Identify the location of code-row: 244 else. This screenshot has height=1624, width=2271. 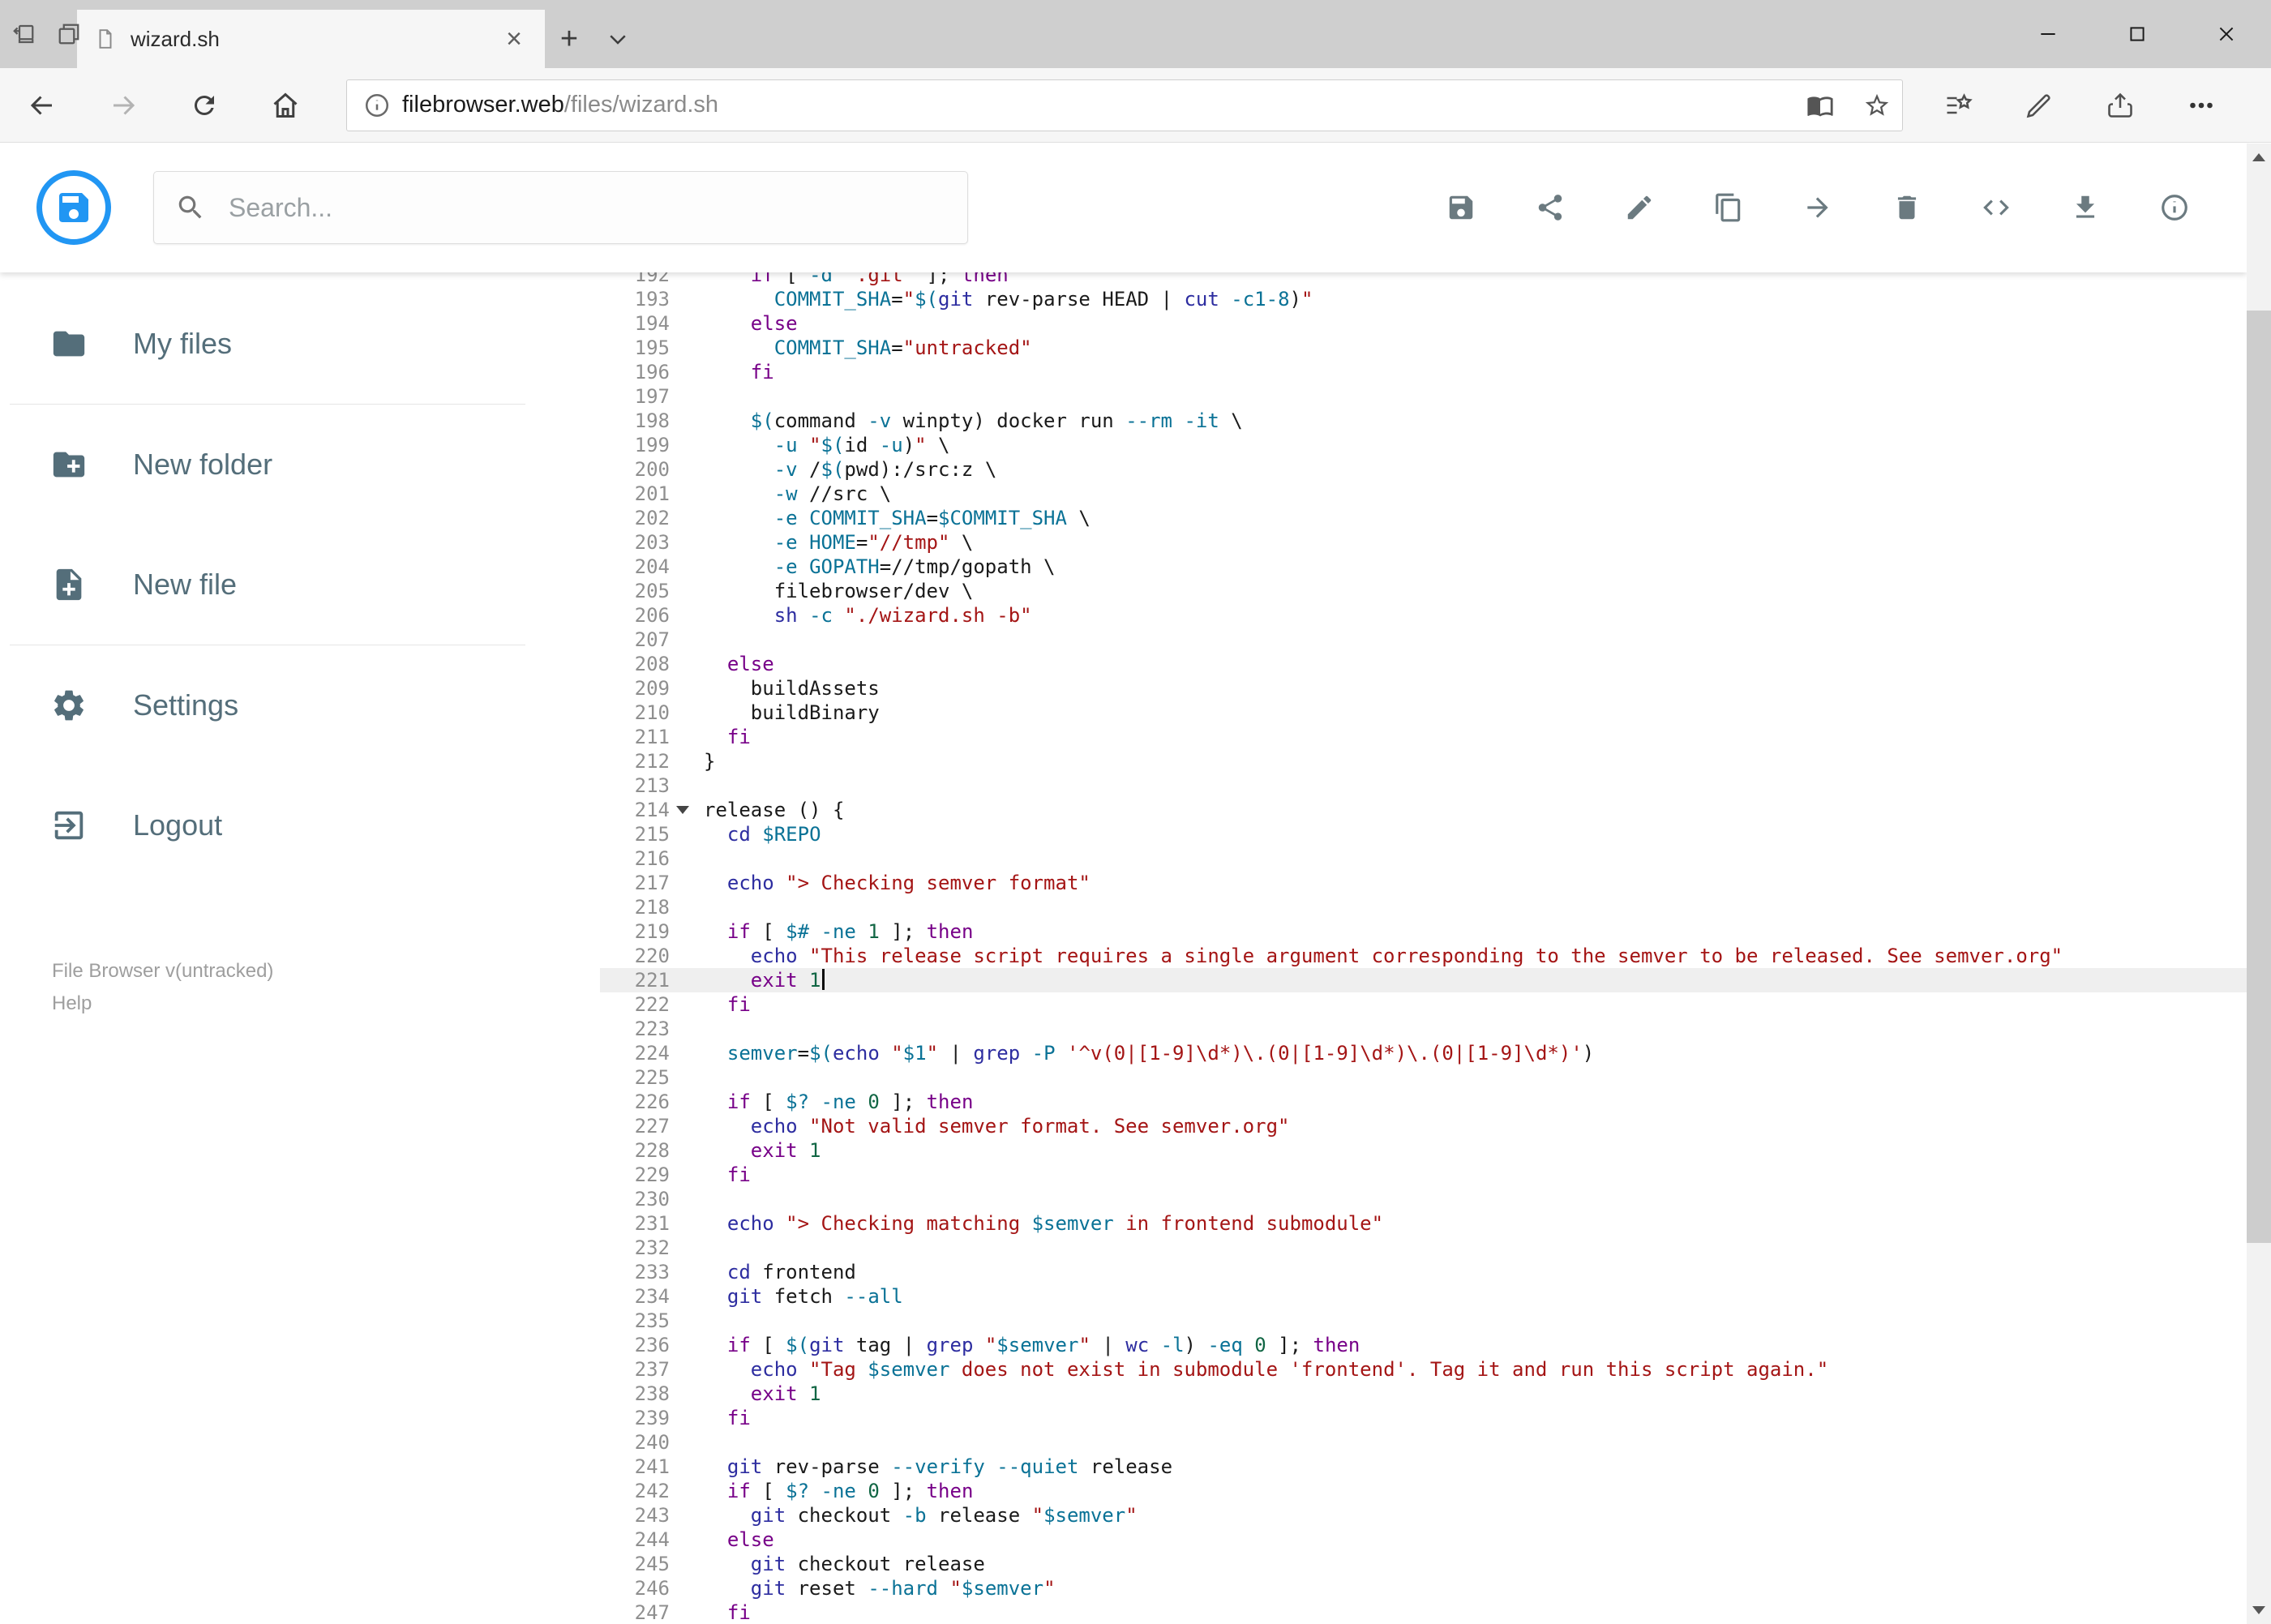
(1423, 1540).